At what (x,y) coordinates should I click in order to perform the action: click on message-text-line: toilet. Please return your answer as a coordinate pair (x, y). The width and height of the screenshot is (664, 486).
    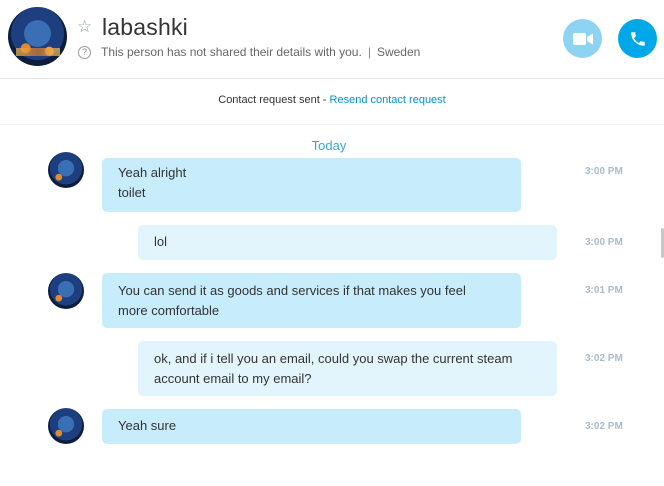
    Looking at the image, I should click on (132, 192).